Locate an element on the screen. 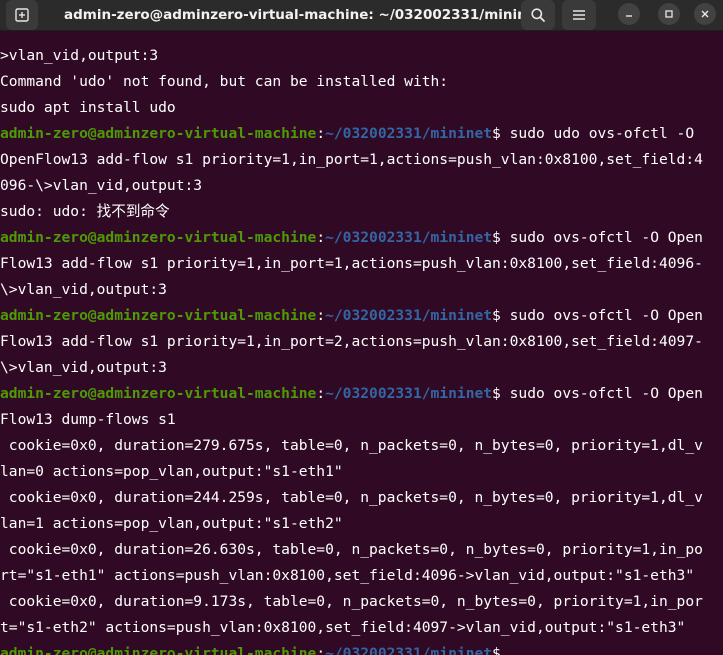 The height and width of the screenshot is (655, 723). hamburger-menu-icon is located at coordinates (579, 15).